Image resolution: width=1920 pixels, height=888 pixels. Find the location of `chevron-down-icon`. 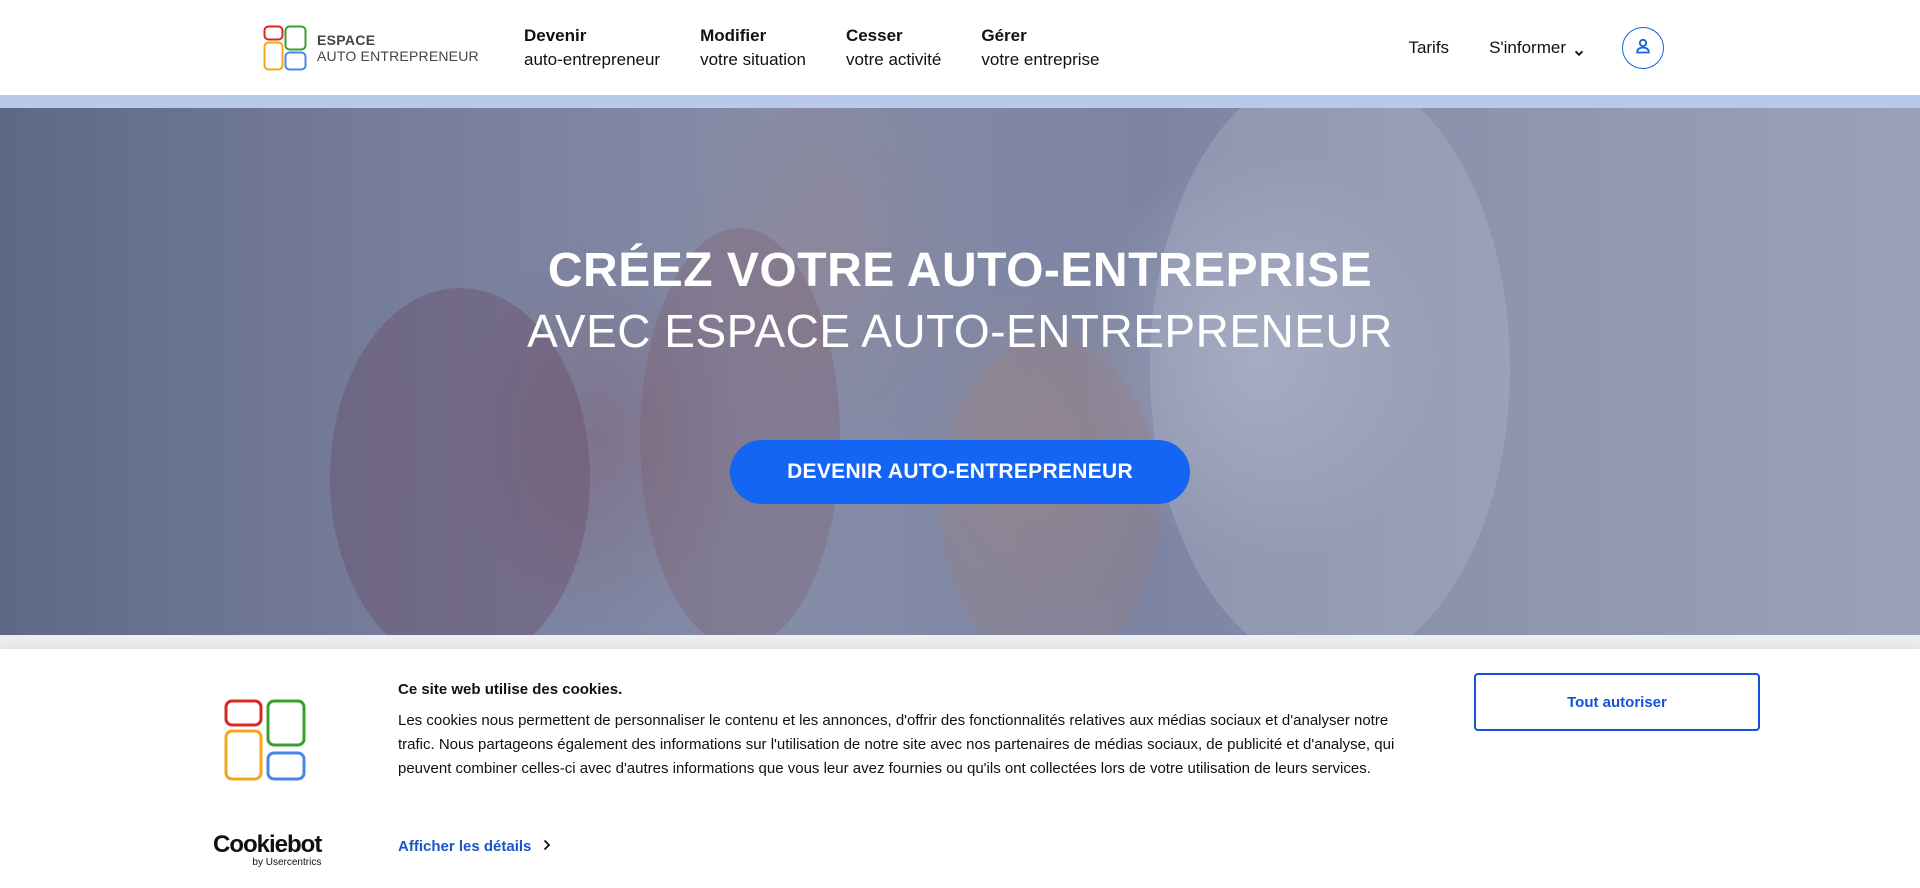

chevron-down-icon is located at coordinates (1579, 50).